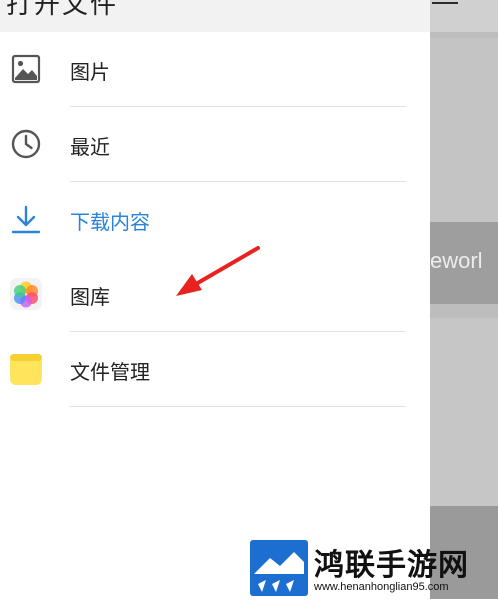  Describe the element at coordinates (90, 297) in the screenshot. I see `drawer-item-label: 图库` at that location.